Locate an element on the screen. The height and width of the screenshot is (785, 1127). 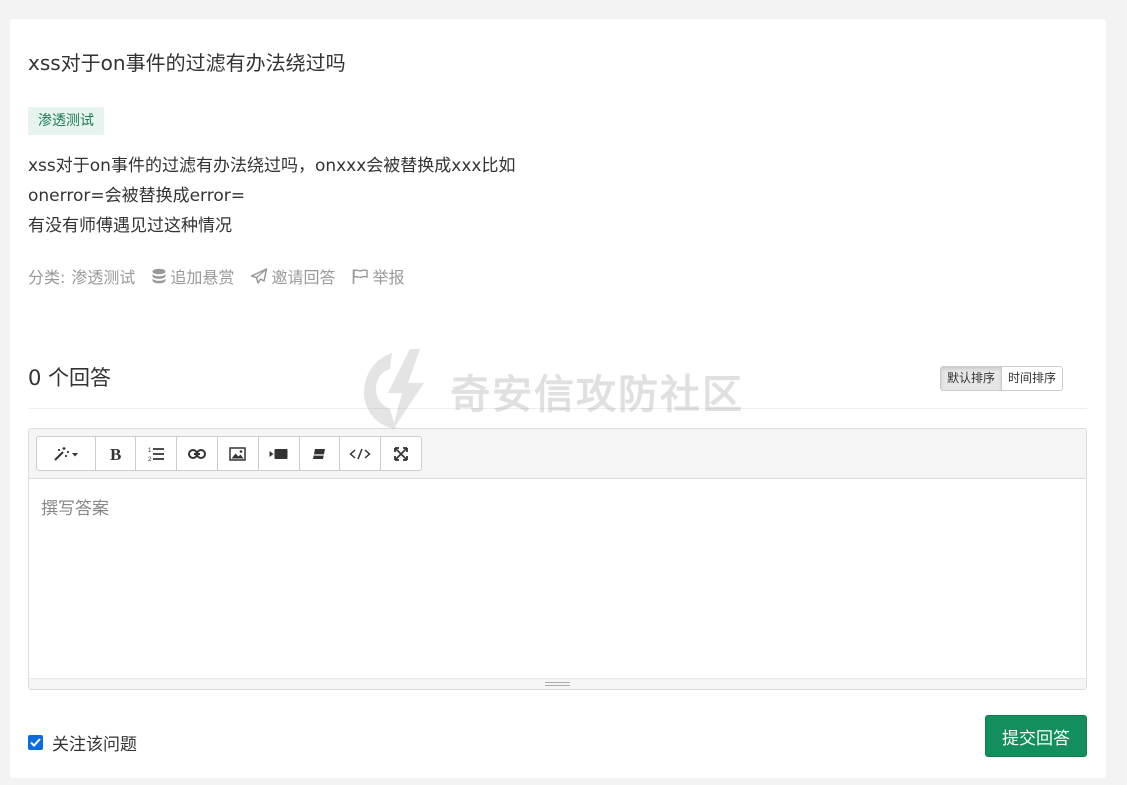
question-body-line: 有没有师傅遇见过这种情况 is located at coordinates (130, 226).